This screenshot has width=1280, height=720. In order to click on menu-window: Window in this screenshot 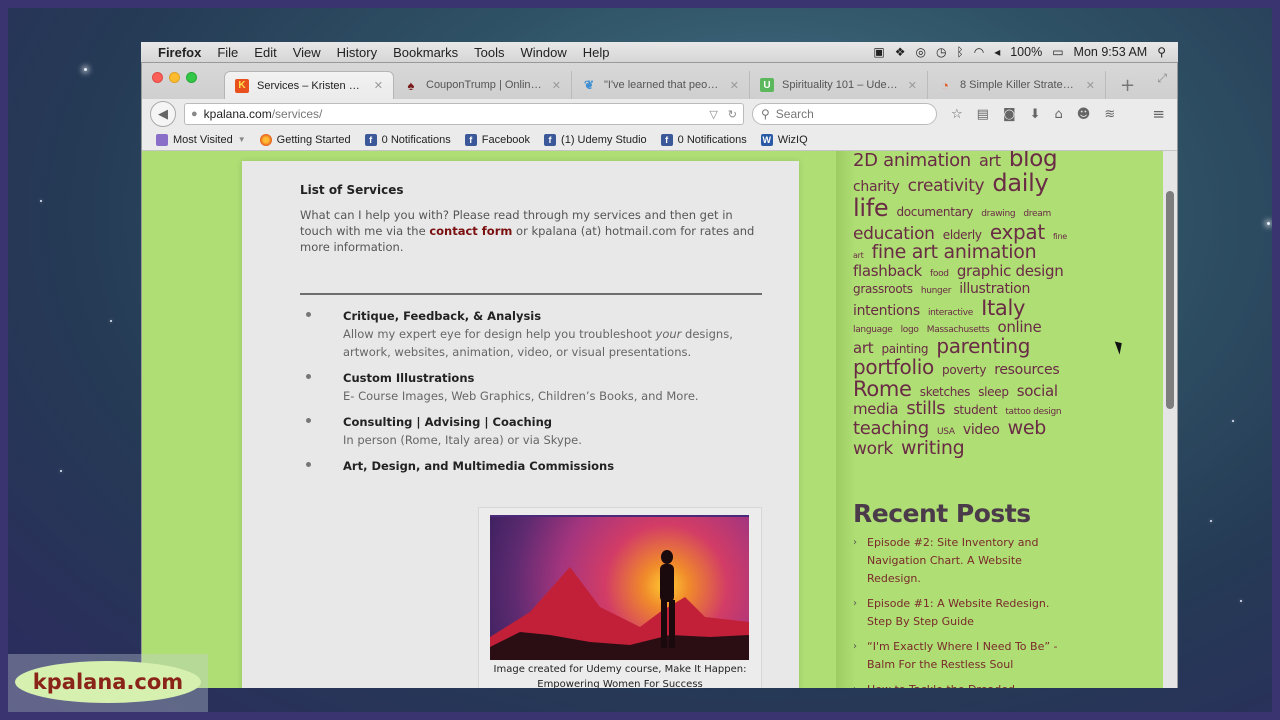, I will do `click(544, 52)`.